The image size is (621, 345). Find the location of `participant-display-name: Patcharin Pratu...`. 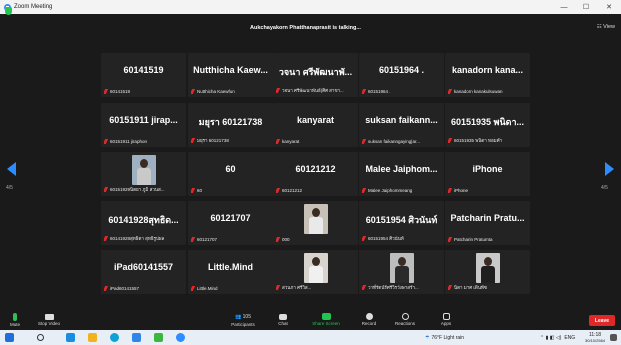

participant-display-name: Patcharin Pratu... is located at coordinates (487, 218).